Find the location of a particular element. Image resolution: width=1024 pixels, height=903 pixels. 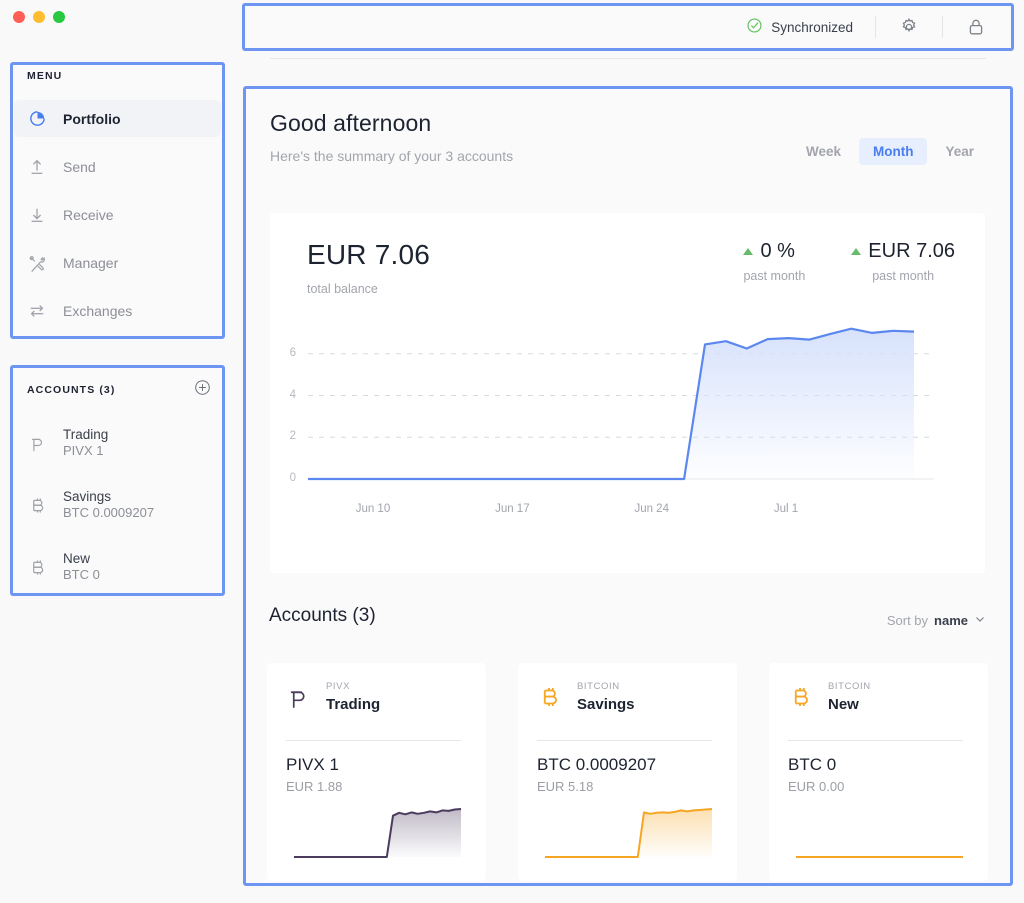

window-traffic-lights is located at coordinates (39, 17).